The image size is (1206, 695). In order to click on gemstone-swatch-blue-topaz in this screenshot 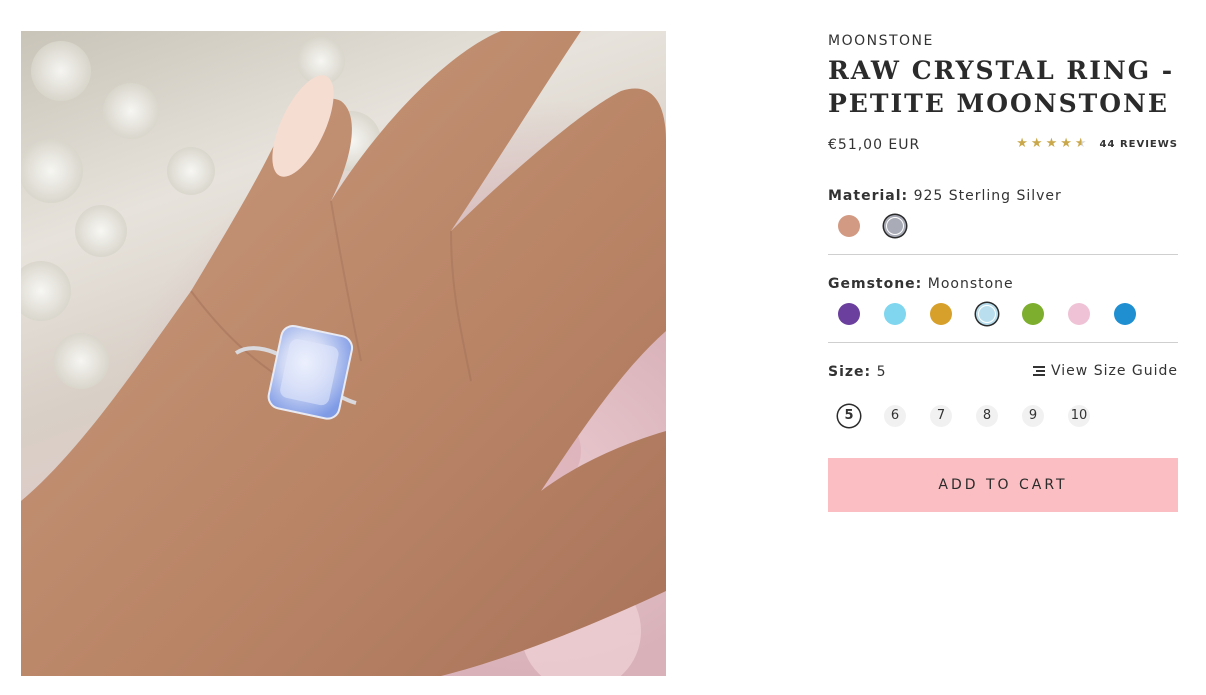, I will do `click(1125, 314)`.